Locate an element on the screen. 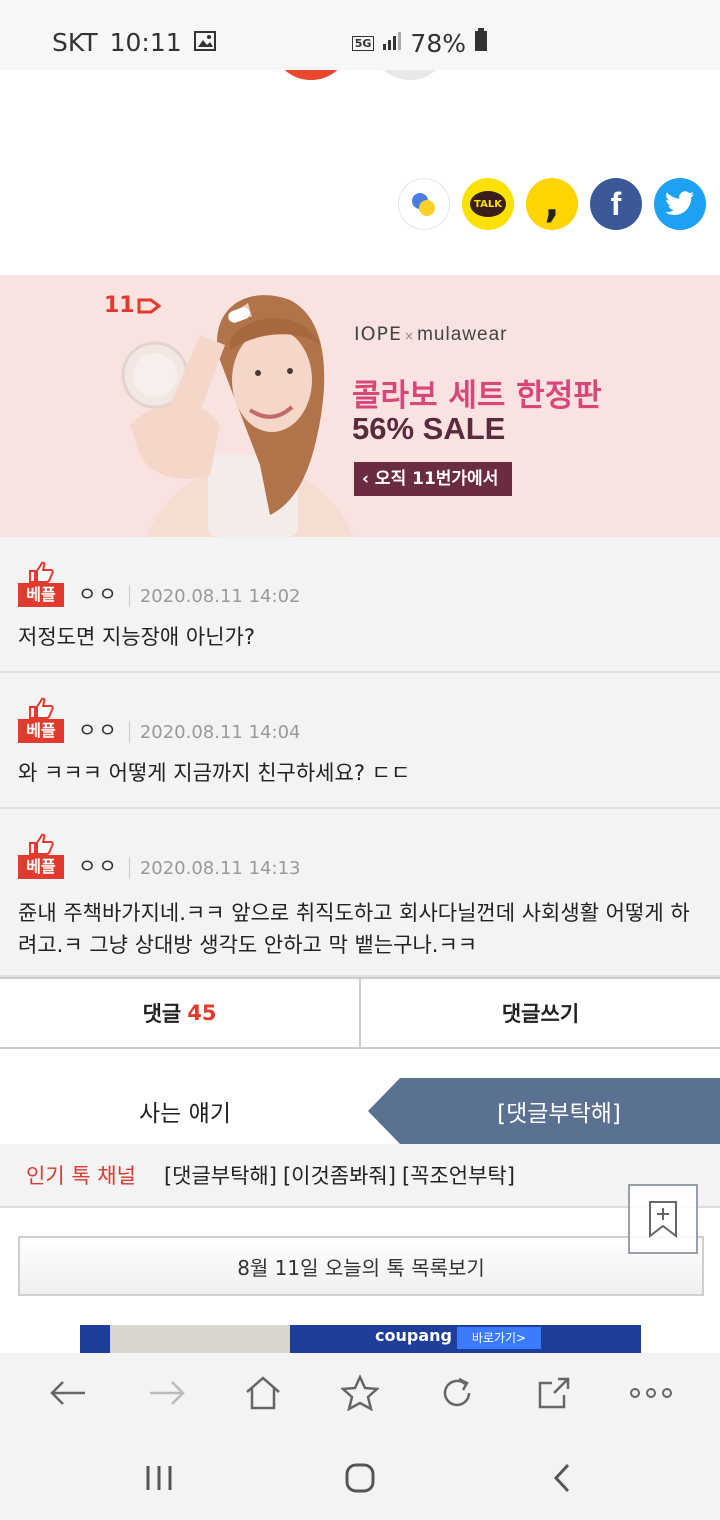  comment-meta: 베플 ㅇㅇ 2020.08.11 14:04 is located at coordinates (159, 720).